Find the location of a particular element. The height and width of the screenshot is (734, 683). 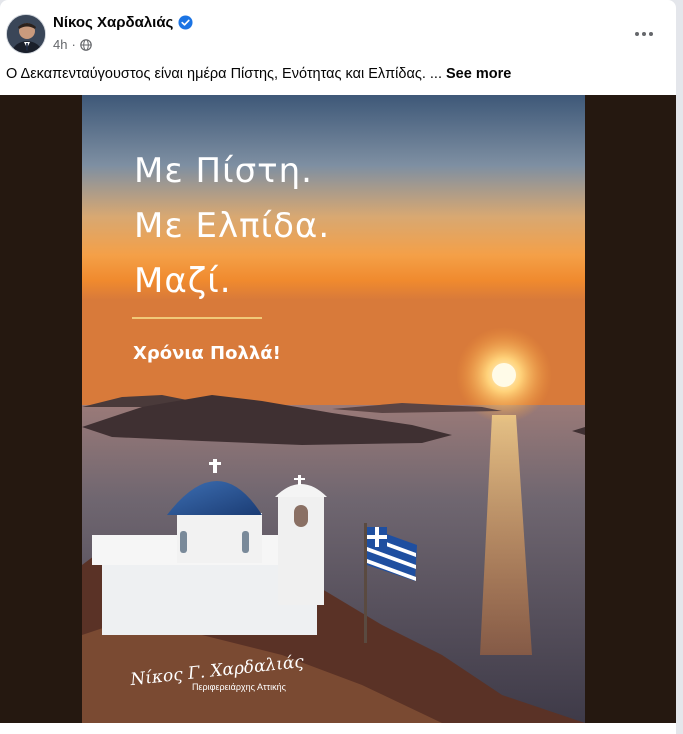

post-meta: 4h · is located at coordinates (72, 44).